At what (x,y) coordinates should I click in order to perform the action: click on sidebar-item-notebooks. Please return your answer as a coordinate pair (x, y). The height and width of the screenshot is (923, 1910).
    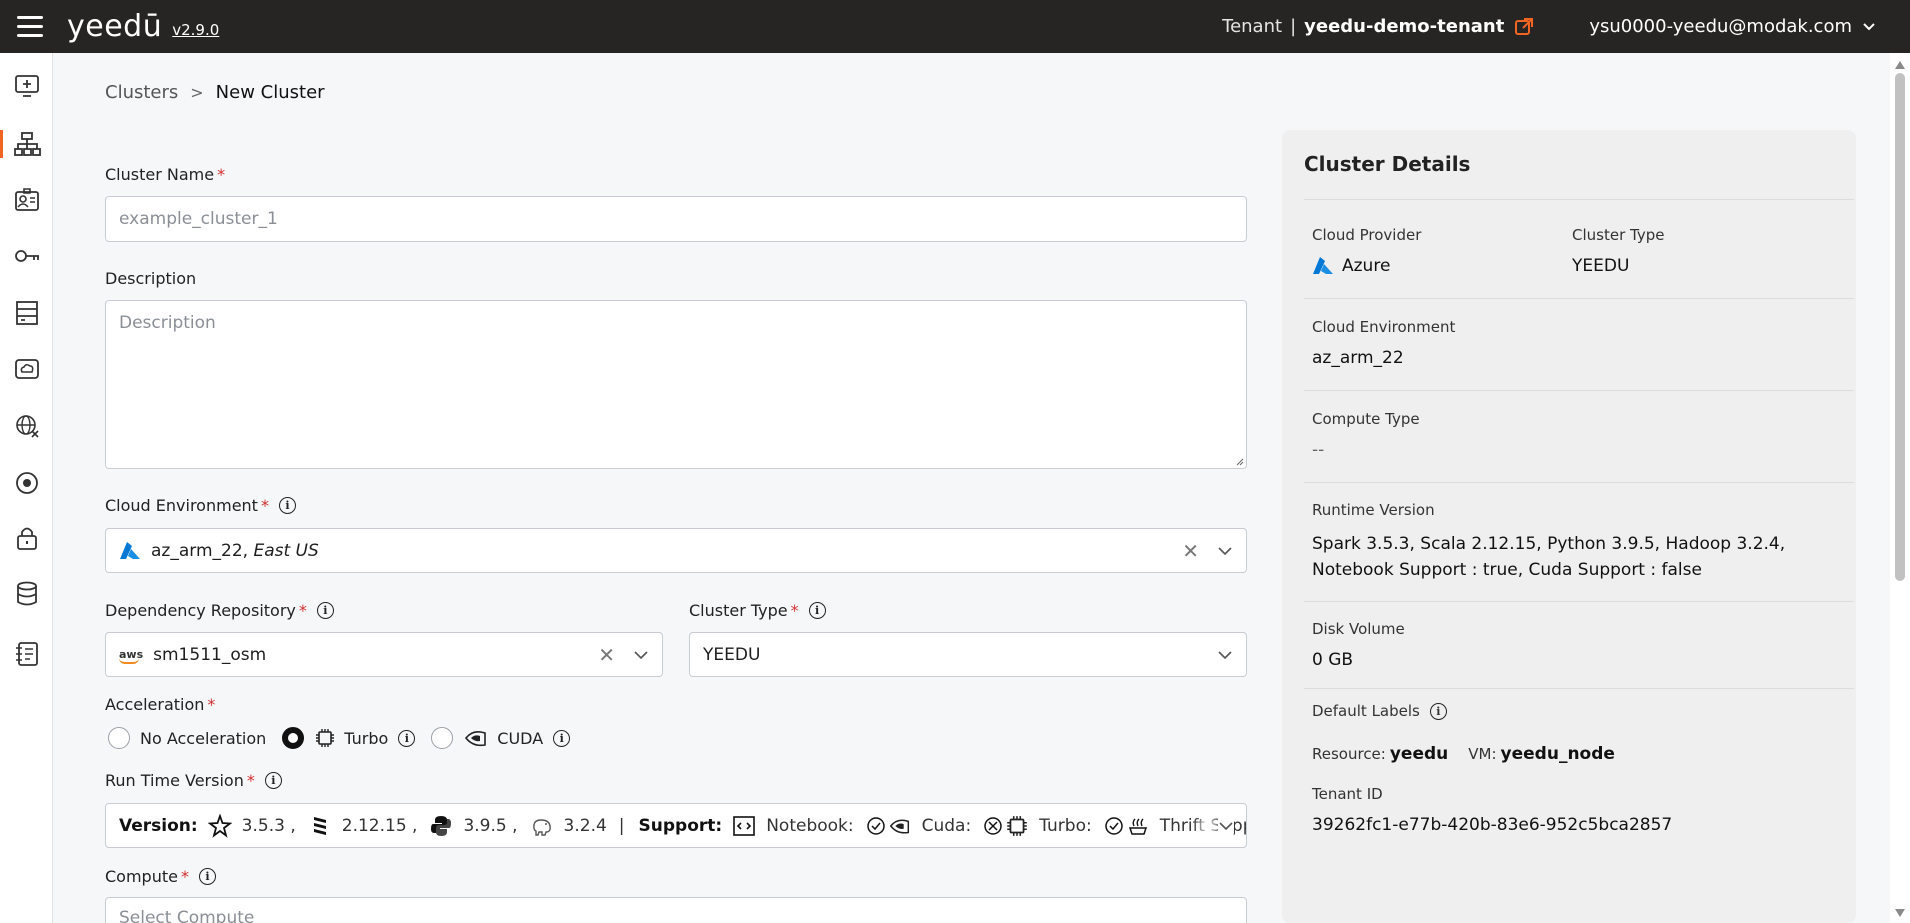
    Looking at the image, I should click on (26, 654).